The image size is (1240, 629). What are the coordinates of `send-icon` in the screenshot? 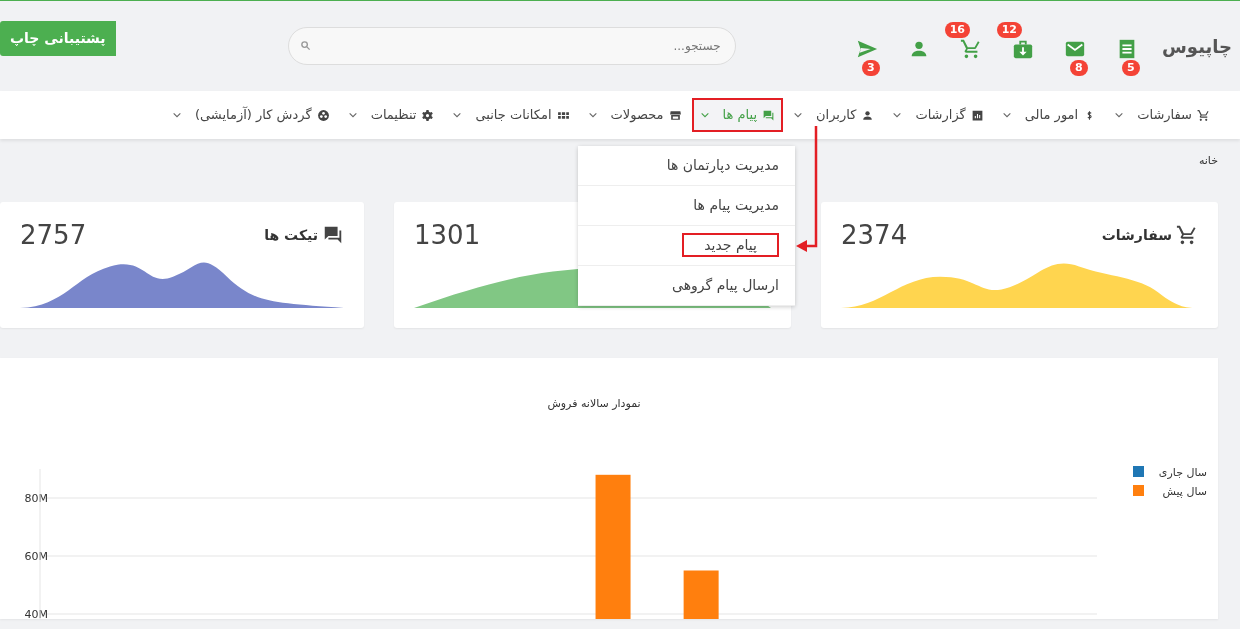 It's located at (867, 49).